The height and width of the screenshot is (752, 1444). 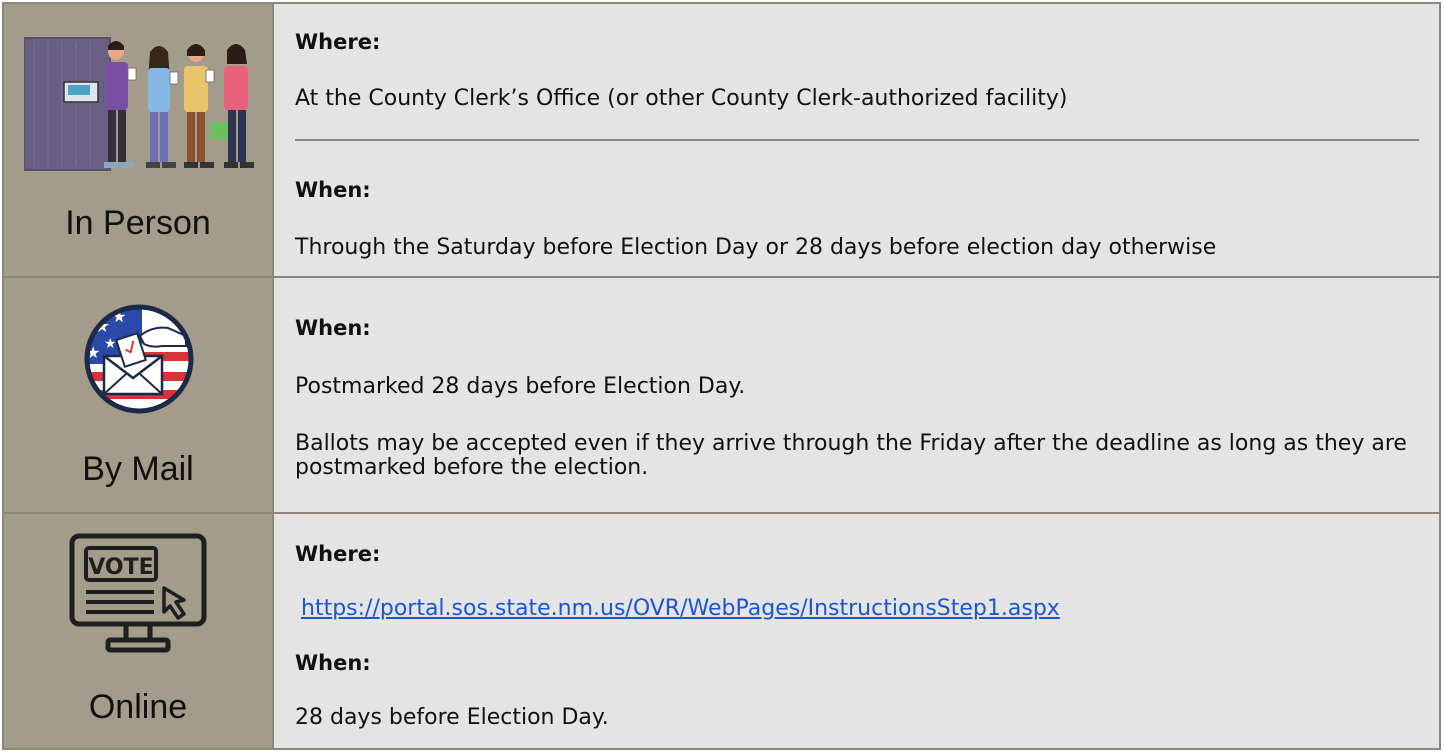 I want to click on category-cell-by-mail: ★ ★ ★ ★ By Mail, so click(x=139, y=395).